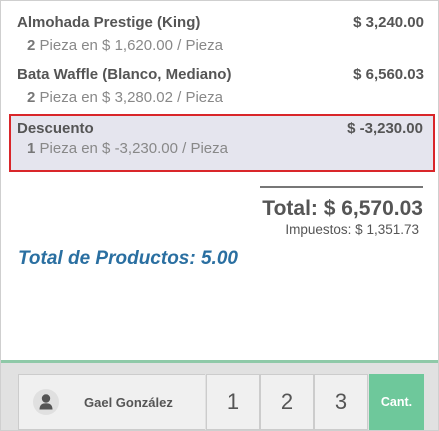 Image resolution: width=439 pixels, height=431 pixels. I want to click on customer-name: Gael González, so click(128, 402).